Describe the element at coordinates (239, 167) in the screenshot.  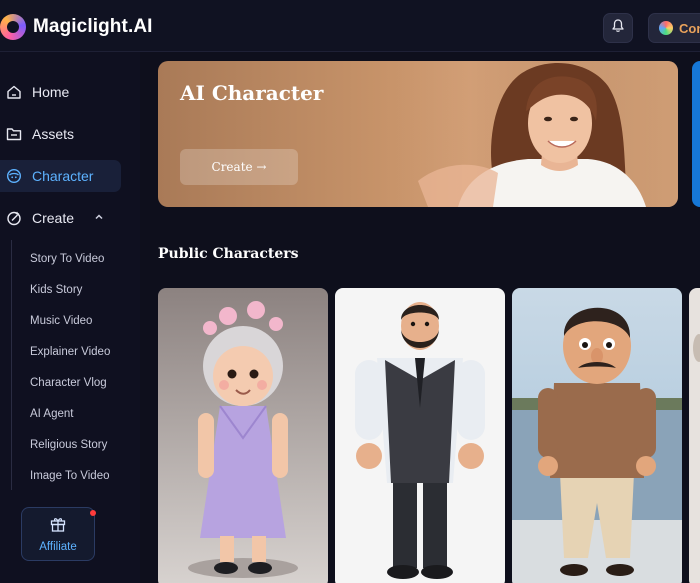
I see `create-character-button: Create →` at that location.